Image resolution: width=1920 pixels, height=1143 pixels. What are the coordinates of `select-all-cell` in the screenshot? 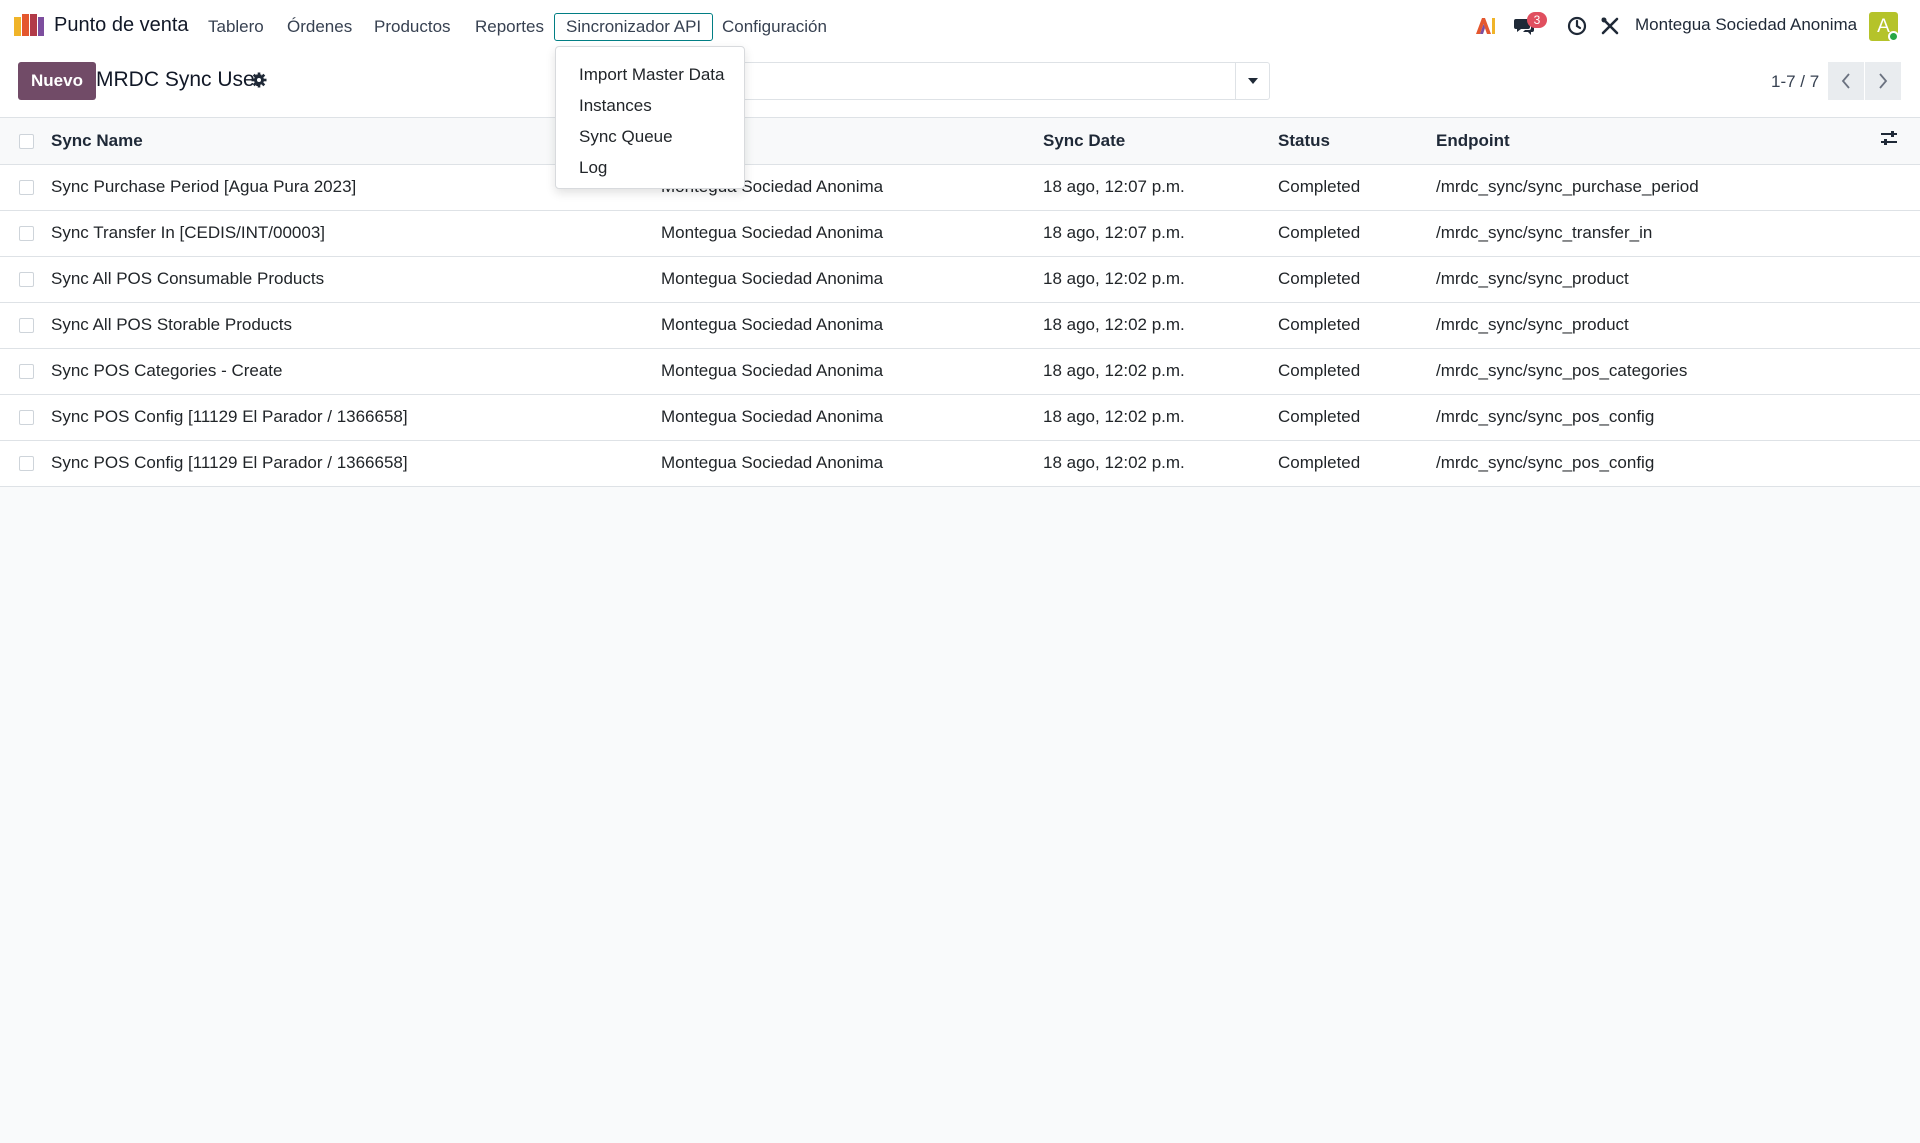 It's located at (25, 141).